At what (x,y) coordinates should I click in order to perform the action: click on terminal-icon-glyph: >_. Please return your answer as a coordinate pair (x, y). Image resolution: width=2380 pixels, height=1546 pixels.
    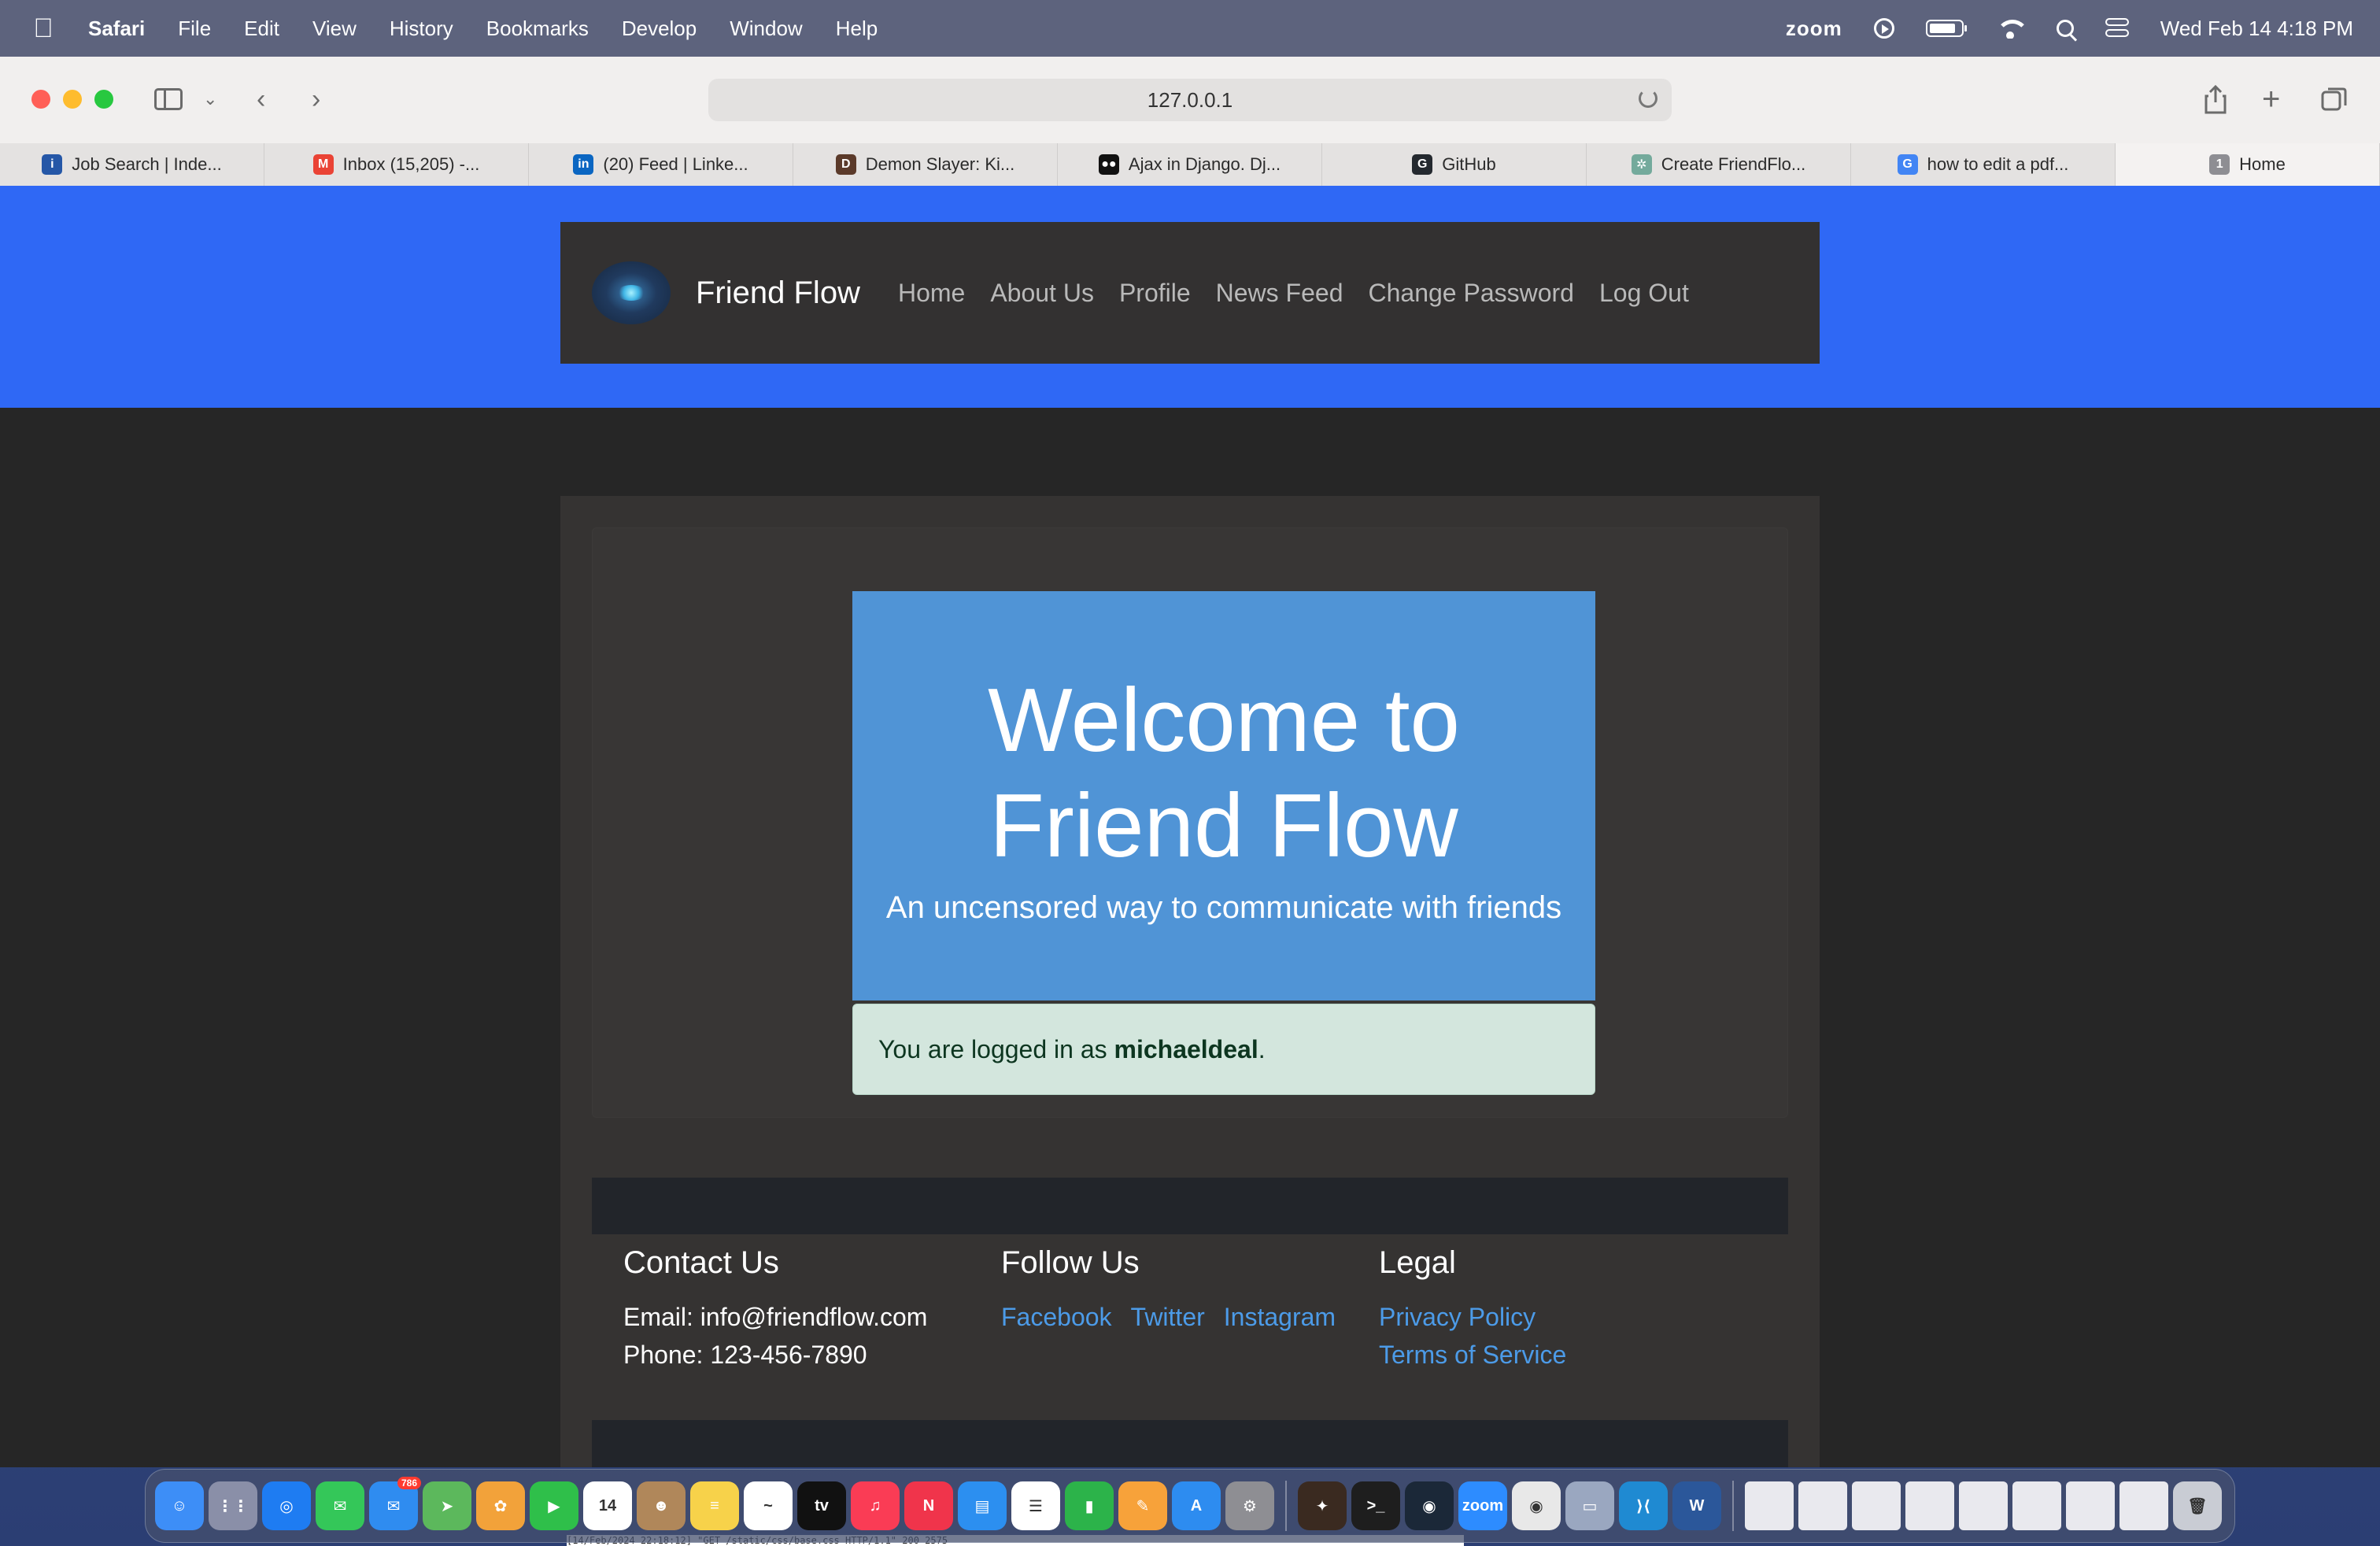
    Looking at the image, I should click on (1375, 1505).